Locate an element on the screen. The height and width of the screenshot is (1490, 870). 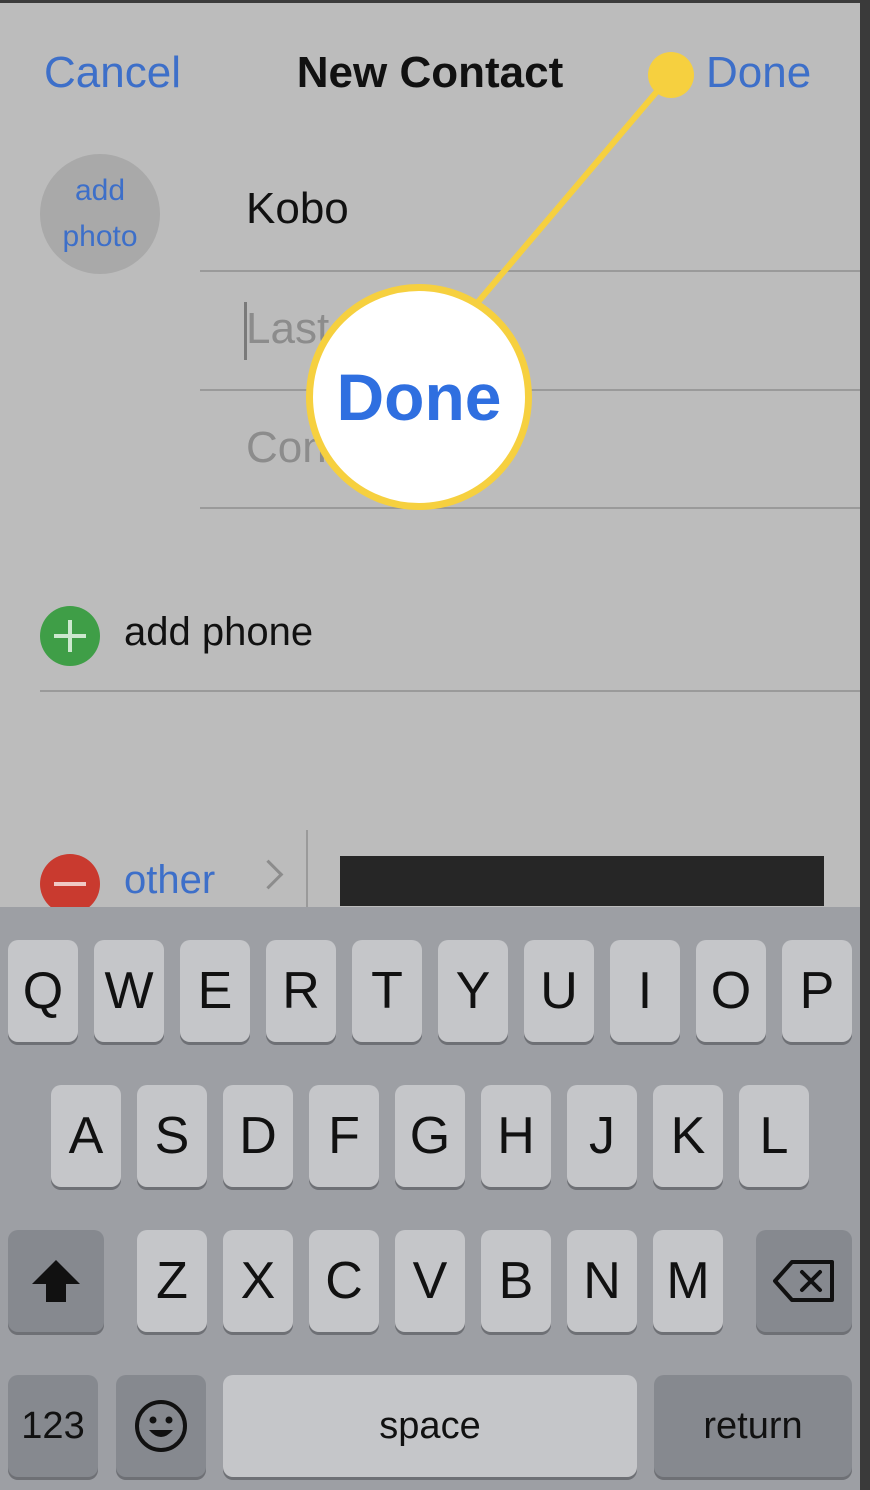
done-callout-magnifier: Done is located at coordinates (419, 397).